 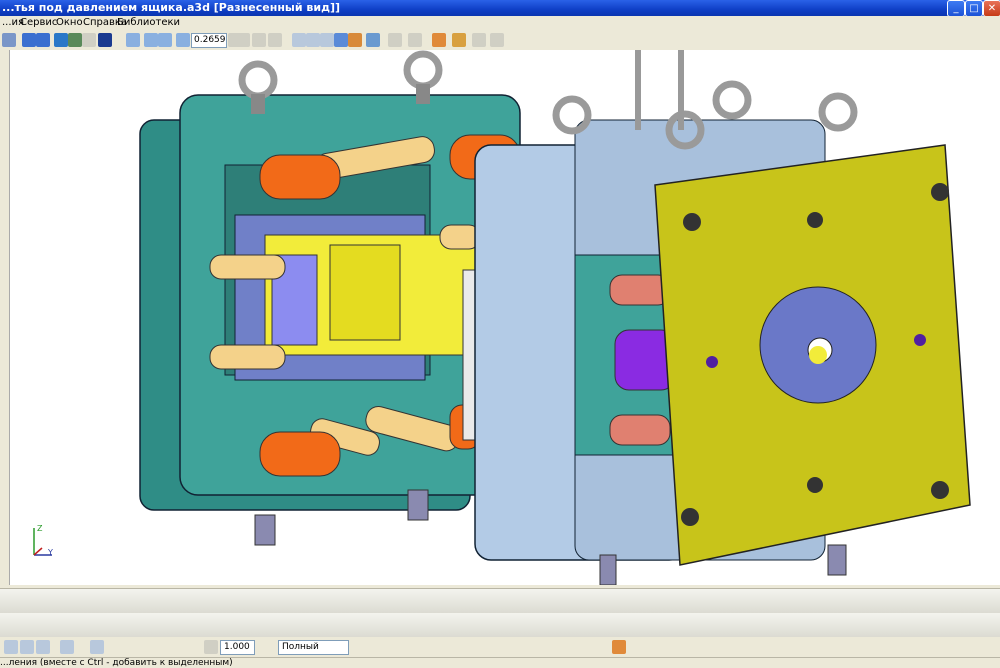 What do you see at coordinates (105, 40) in the screenshot?
I see `help-pointer-icon` at bounding box center [105, 40].